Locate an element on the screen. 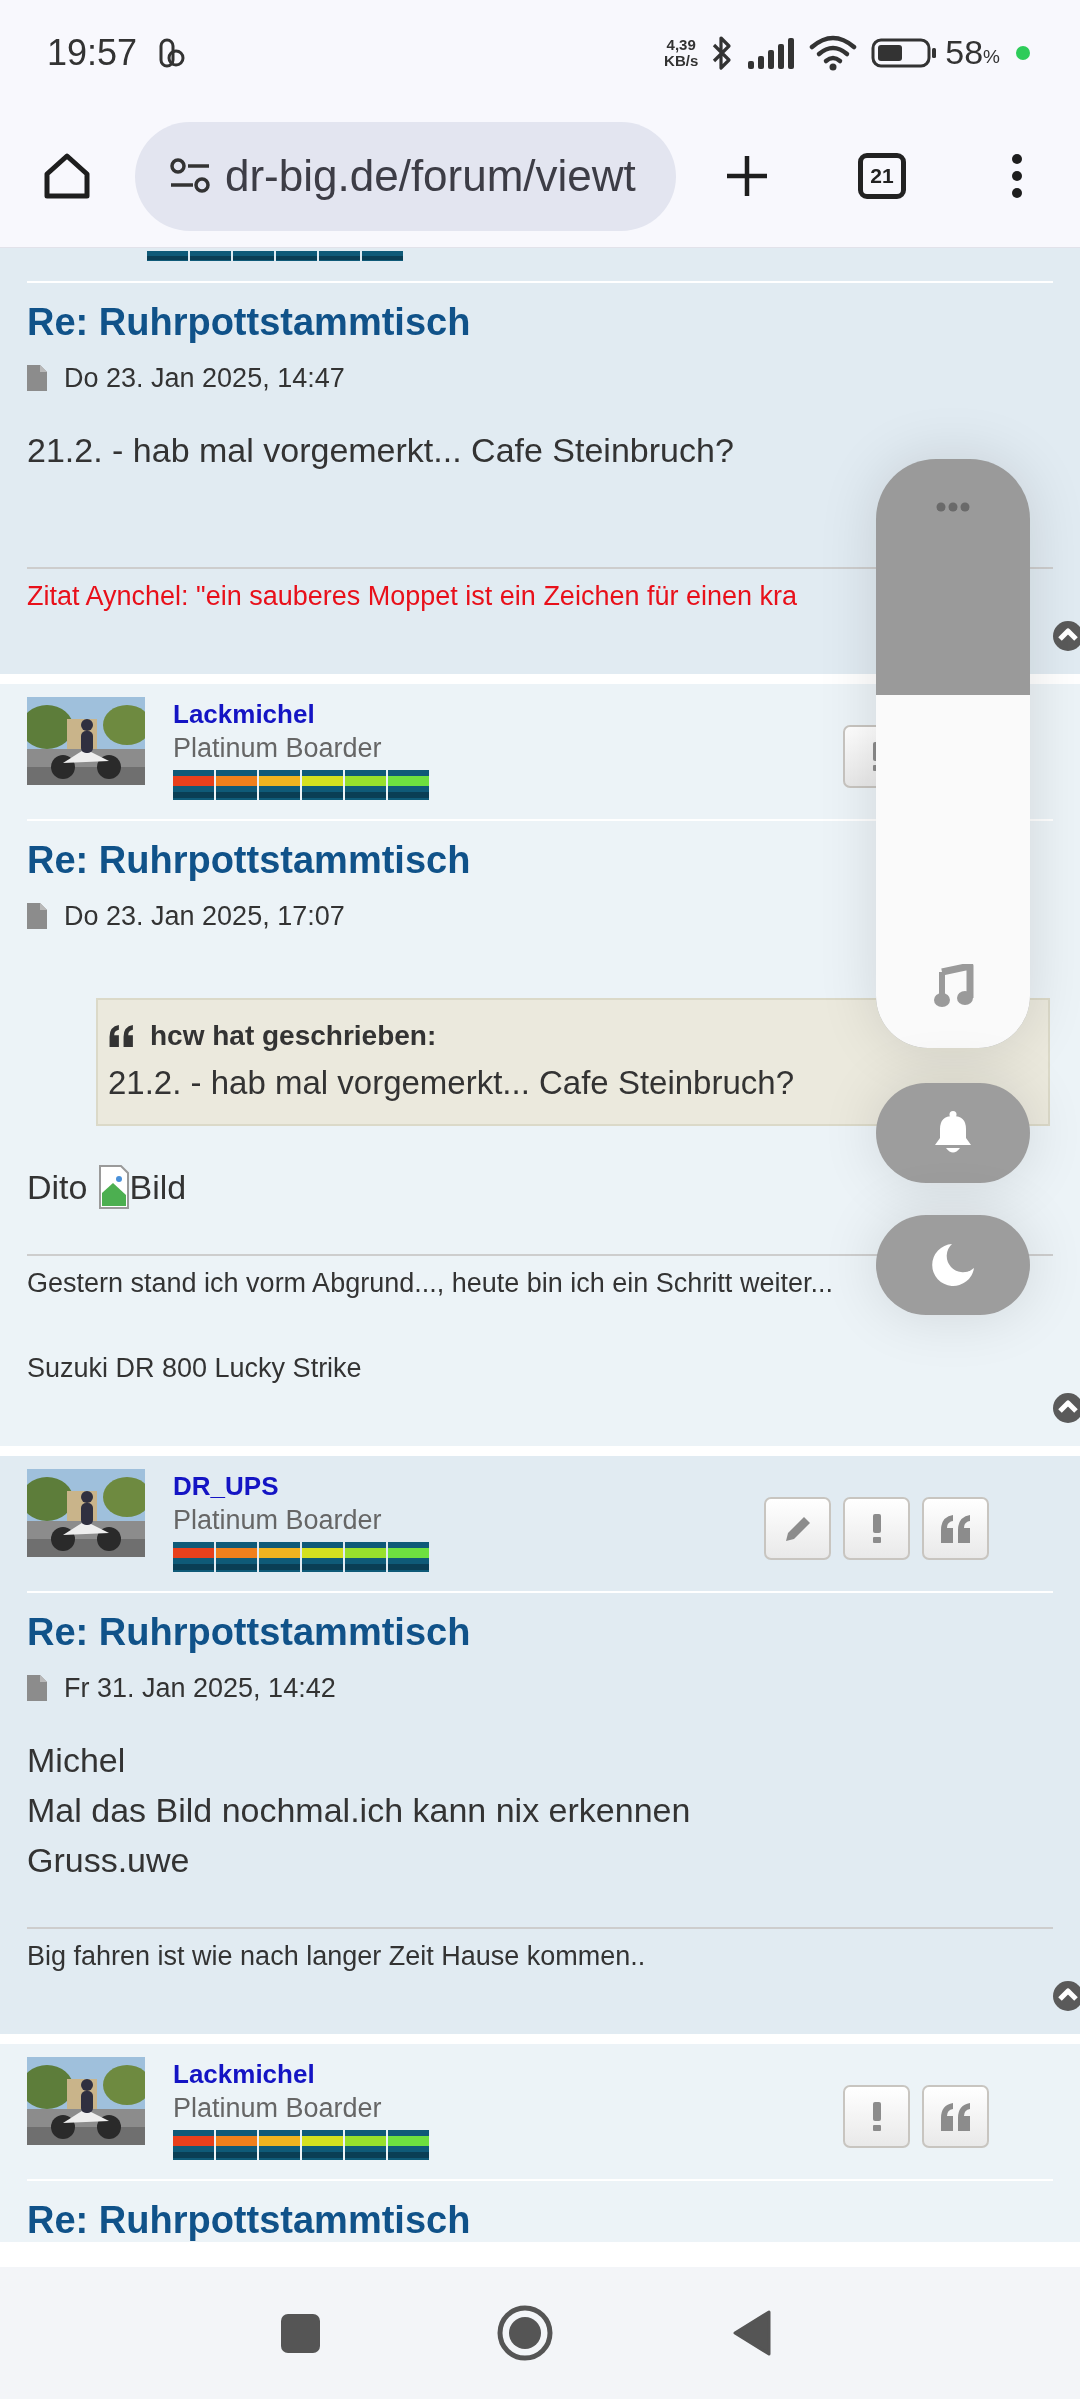 This screenshot has width=1080, height=2400. volume-slider-popup-menu is located at coordinates (953, 753).